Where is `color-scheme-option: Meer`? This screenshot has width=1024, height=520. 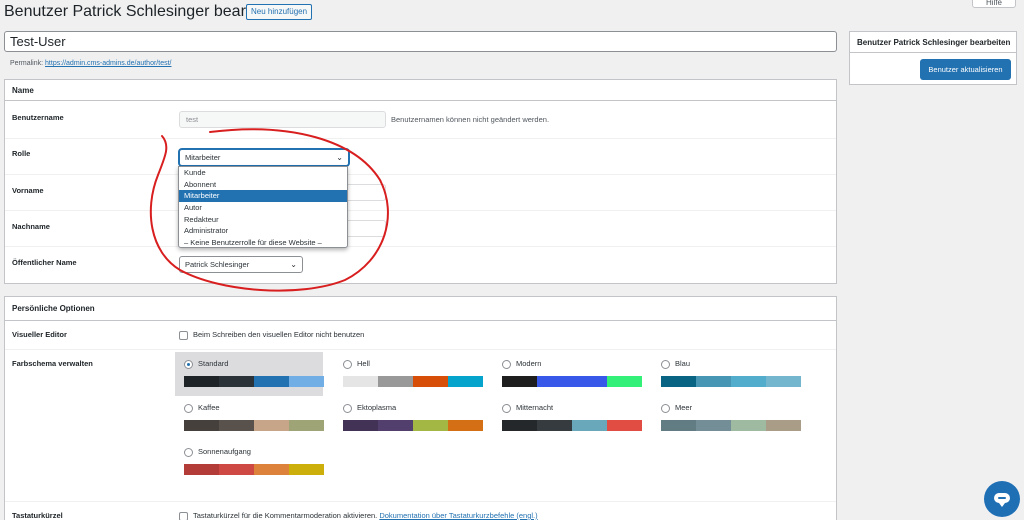
color-scheme-option: Meer is located at coordinates (726, 418).